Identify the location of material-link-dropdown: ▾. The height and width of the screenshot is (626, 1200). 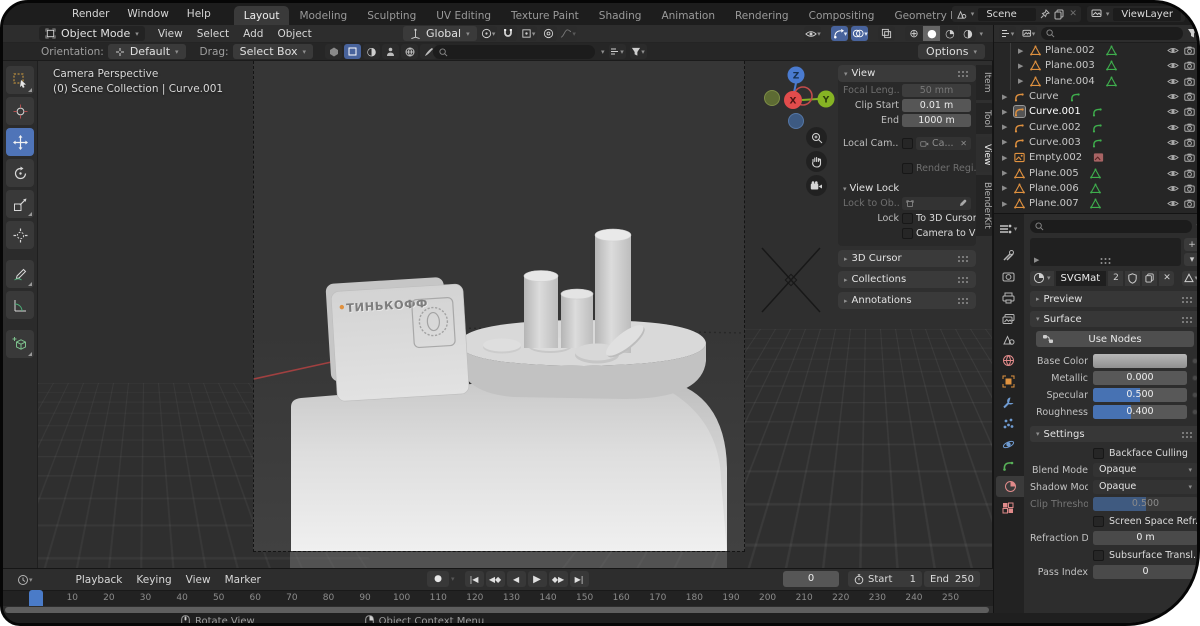
(1189, 278).